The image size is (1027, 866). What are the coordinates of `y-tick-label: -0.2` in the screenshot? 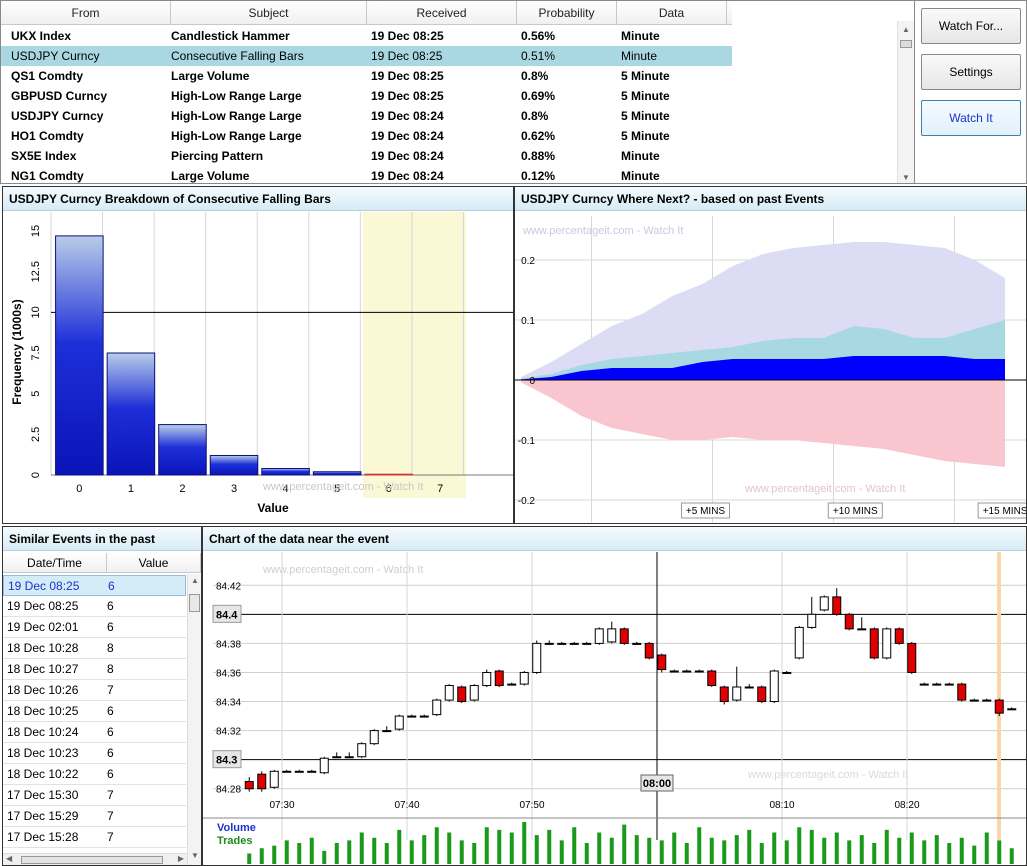 It's located at (527, 501).